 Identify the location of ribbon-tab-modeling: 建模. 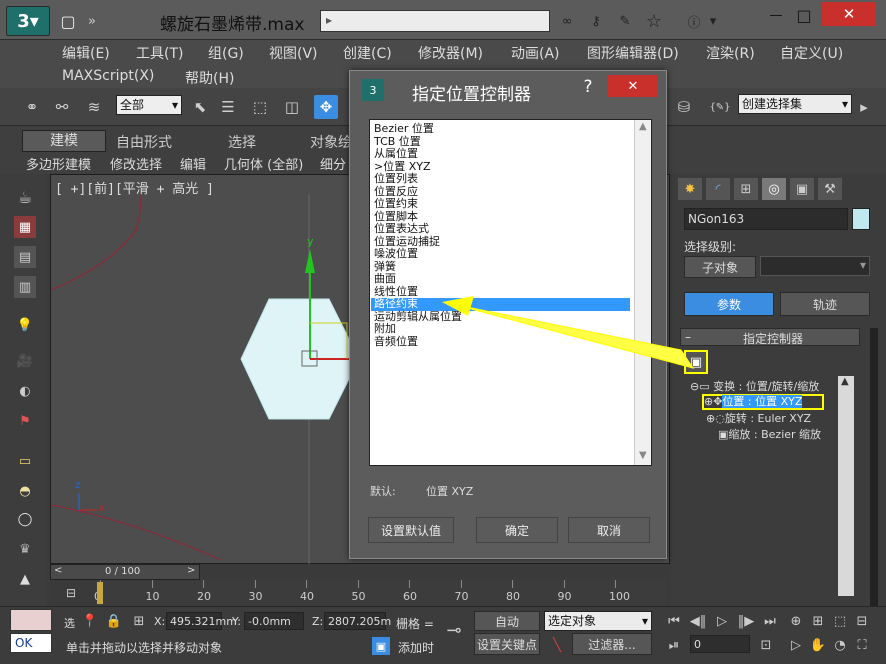
(64, 141).